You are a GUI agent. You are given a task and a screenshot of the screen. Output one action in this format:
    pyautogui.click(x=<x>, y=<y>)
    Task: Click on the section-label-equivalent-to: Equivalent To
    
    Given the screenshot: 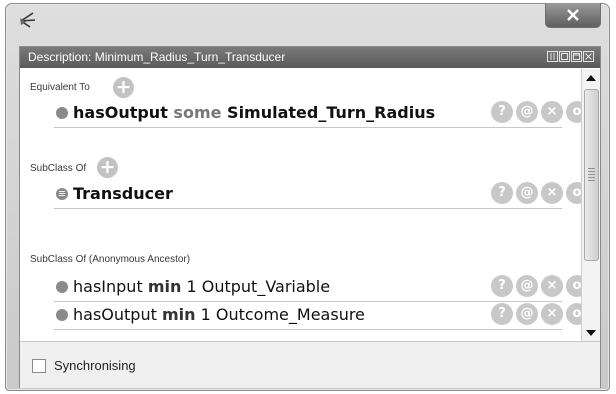 What is the action you would take?
    pyautogui.click(x=60, y=87)
    